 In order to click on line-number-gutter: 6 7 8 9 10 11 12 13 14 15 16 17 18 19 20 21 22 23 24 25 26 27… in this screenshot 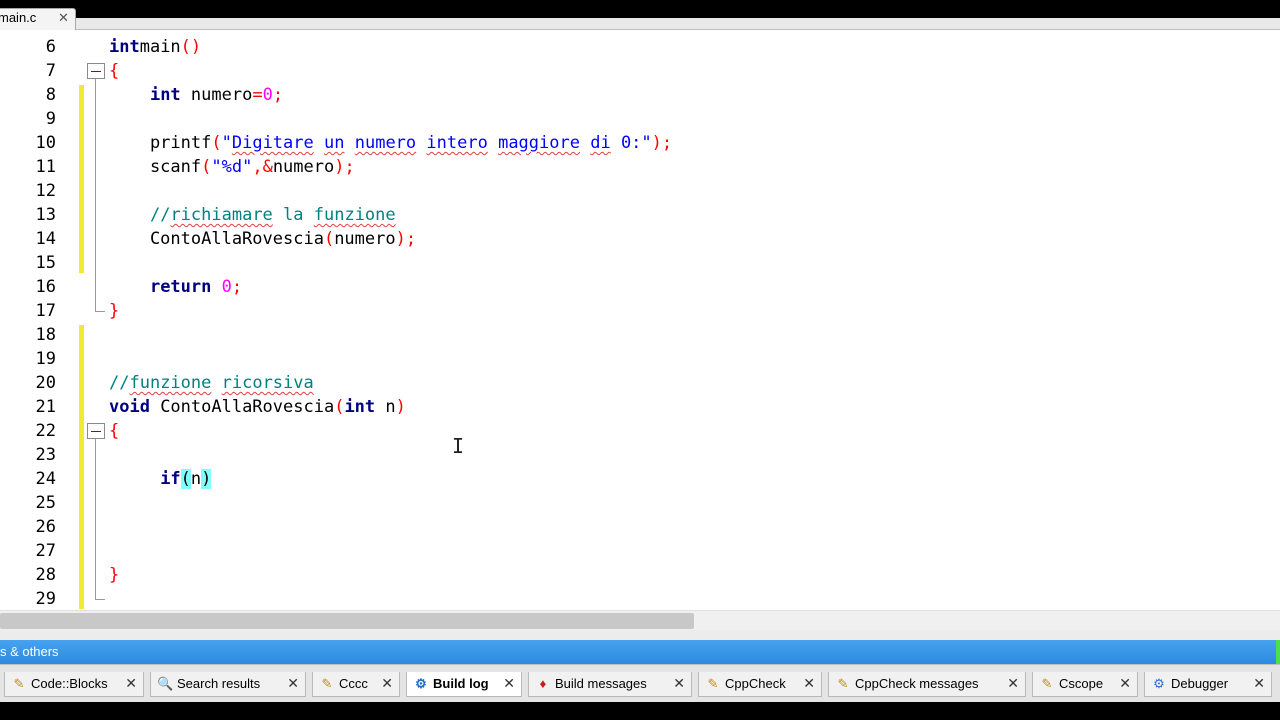, I will do `click(52, 320)`.